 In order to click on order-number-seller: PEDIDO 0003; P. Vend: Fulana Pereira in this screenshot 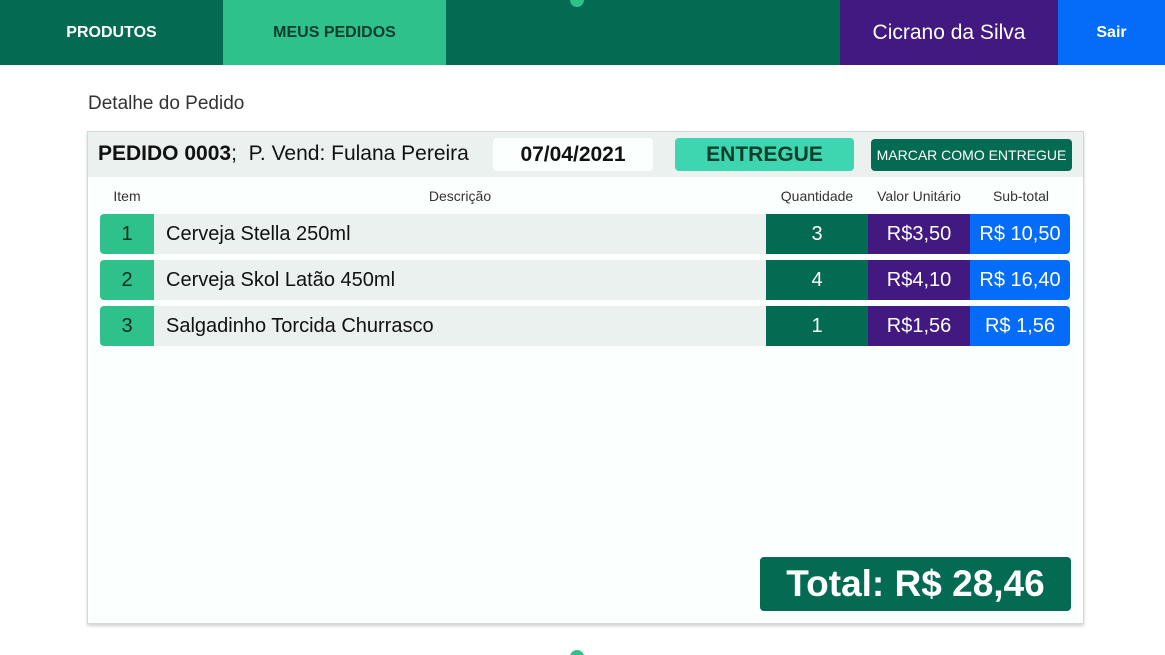, I will do `click(283, 154)`.